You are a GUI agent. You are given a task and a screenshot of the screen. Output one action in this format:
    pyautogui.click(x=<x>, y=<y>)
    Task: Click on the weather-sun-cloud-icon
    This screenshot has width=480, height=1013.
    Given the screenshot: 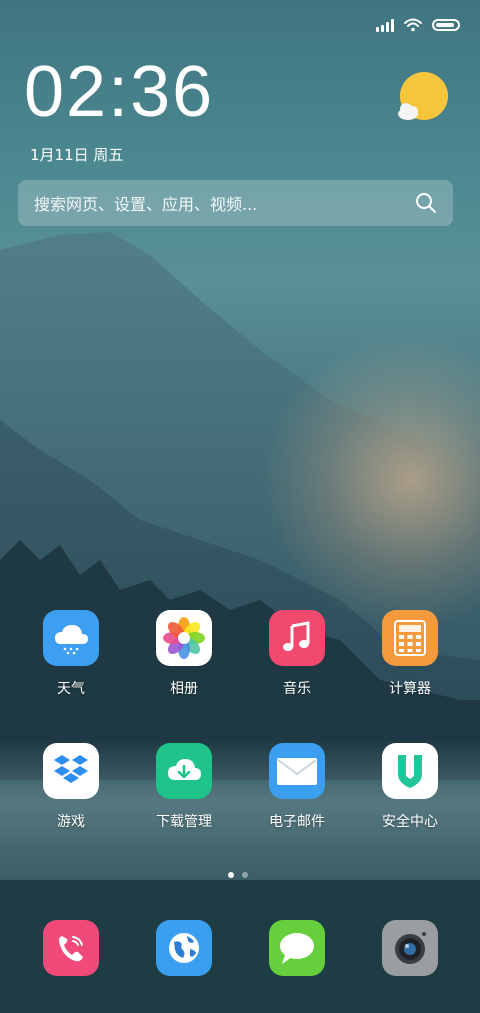 What is the action you would take?
    pyautogui.click(x=423, y=99)
    